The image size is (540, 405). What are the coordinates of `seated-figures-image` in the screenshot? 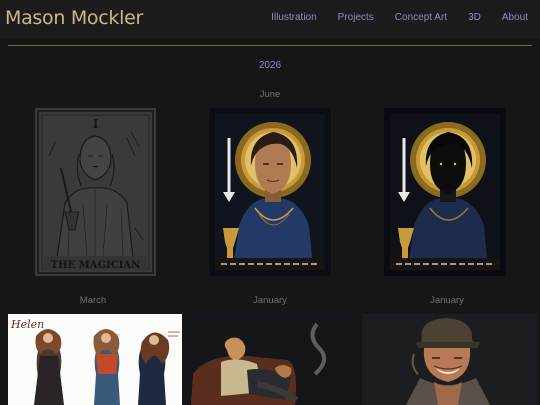 It's located at (270, 359).